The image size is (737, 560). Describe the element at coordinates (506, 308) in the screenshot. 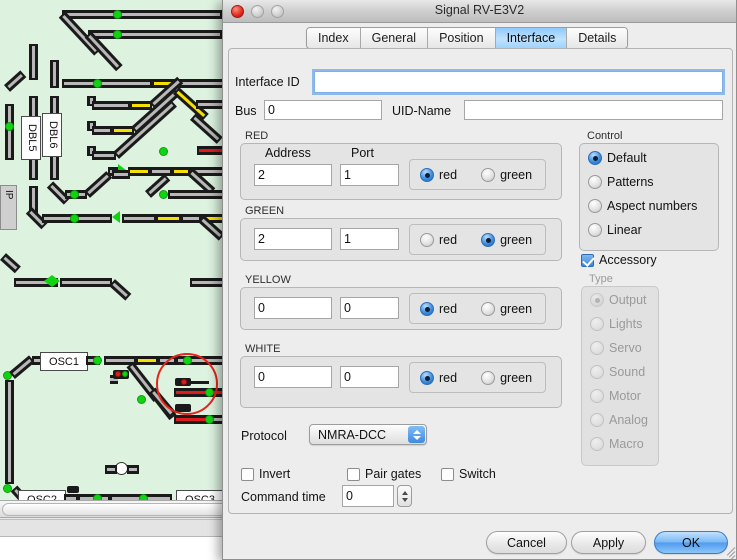

I see `yellow-aspect-radio-green: green` at that location.